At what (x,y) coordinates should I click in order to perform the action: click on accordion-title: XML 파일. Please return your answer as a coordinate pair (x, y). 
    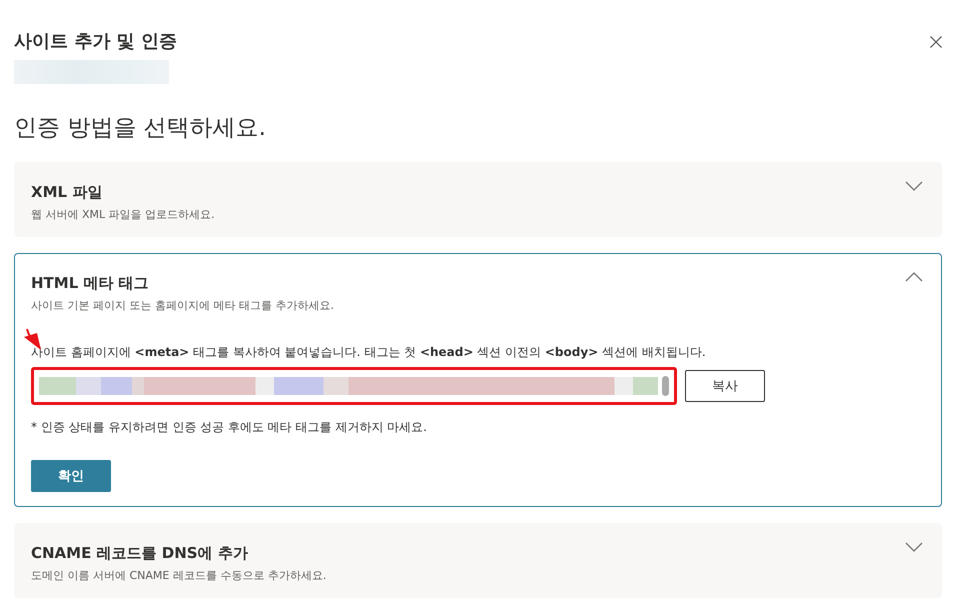
    Looking at the image, I should click on (67, 192).